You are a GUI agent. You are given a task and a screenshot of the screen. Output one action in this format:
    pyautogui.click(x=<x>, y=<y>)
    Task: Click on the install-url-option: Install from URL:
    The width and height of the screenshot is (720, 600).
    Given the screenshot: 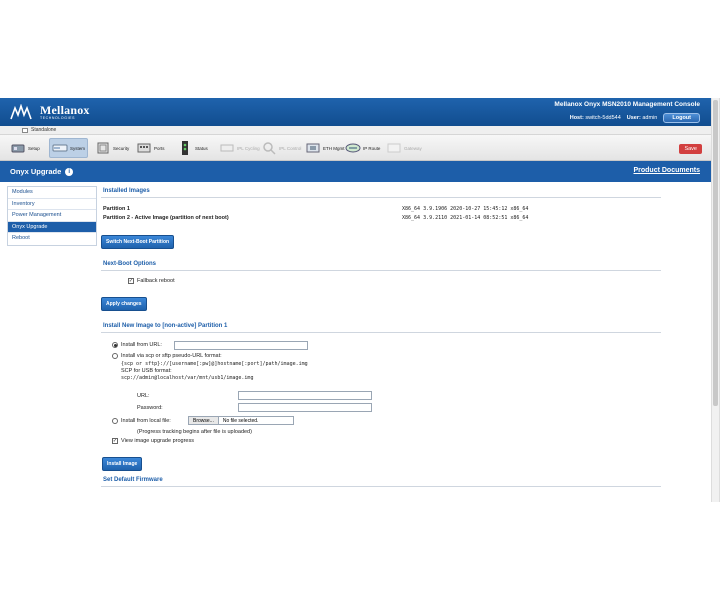 What is the action you would take?
    pyautogui.click(x=137, y=345)
    